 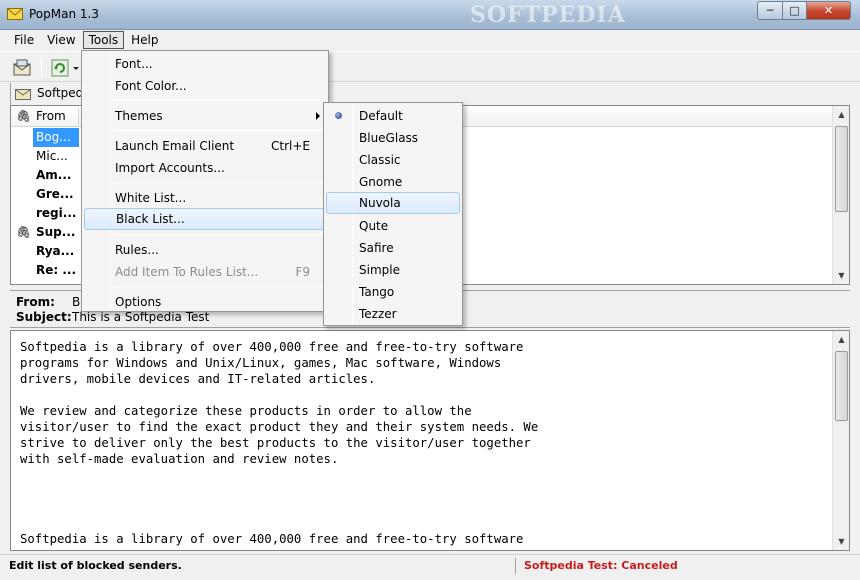 What do you see at coordinates (601, 565) in the screenshot?
I see `status-account-result: Softpedia Test: Canceled` at bounding box center [601, 565].